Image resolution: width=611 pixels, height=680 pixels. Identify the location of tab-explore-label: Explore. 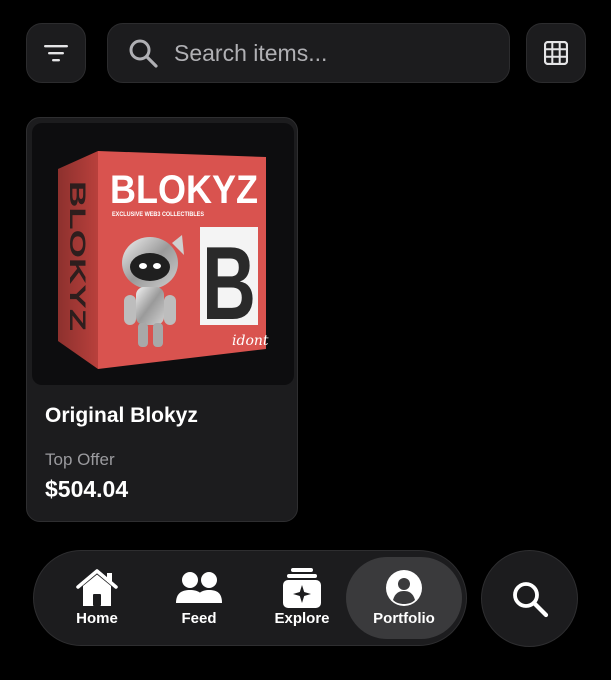
(302, 618).